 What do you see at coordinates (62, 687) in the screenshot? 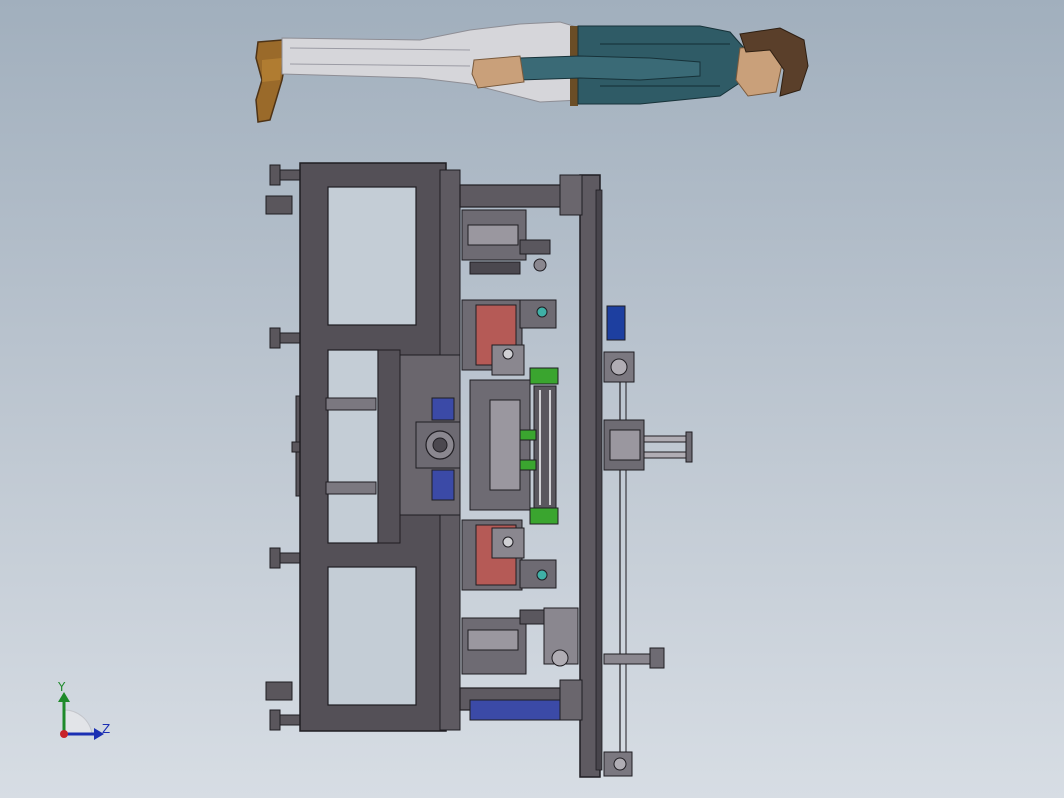
I see `triad-y-label: Y` at bounding box center [62, 687].